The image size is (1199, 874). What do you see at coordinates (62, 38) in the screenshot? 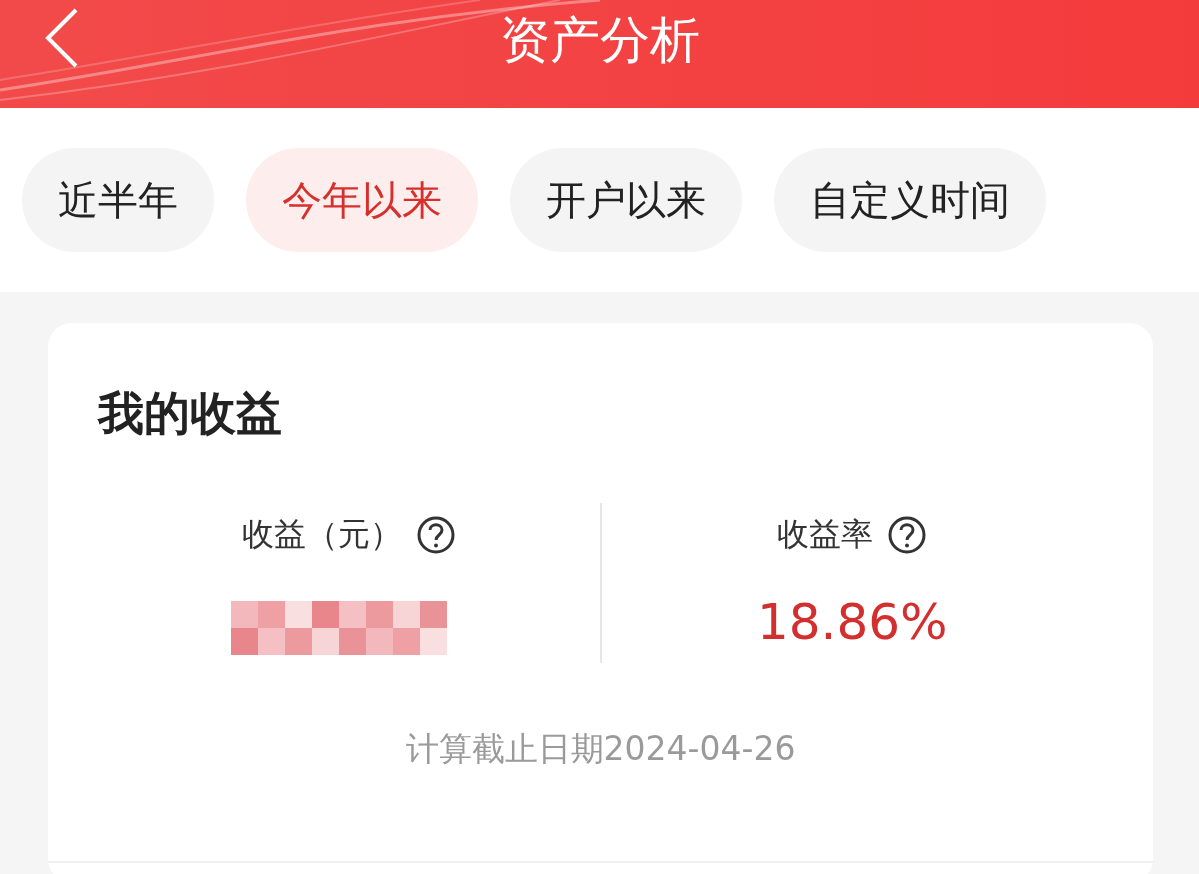
I see `back-icon` at bounding box center [62, 38].